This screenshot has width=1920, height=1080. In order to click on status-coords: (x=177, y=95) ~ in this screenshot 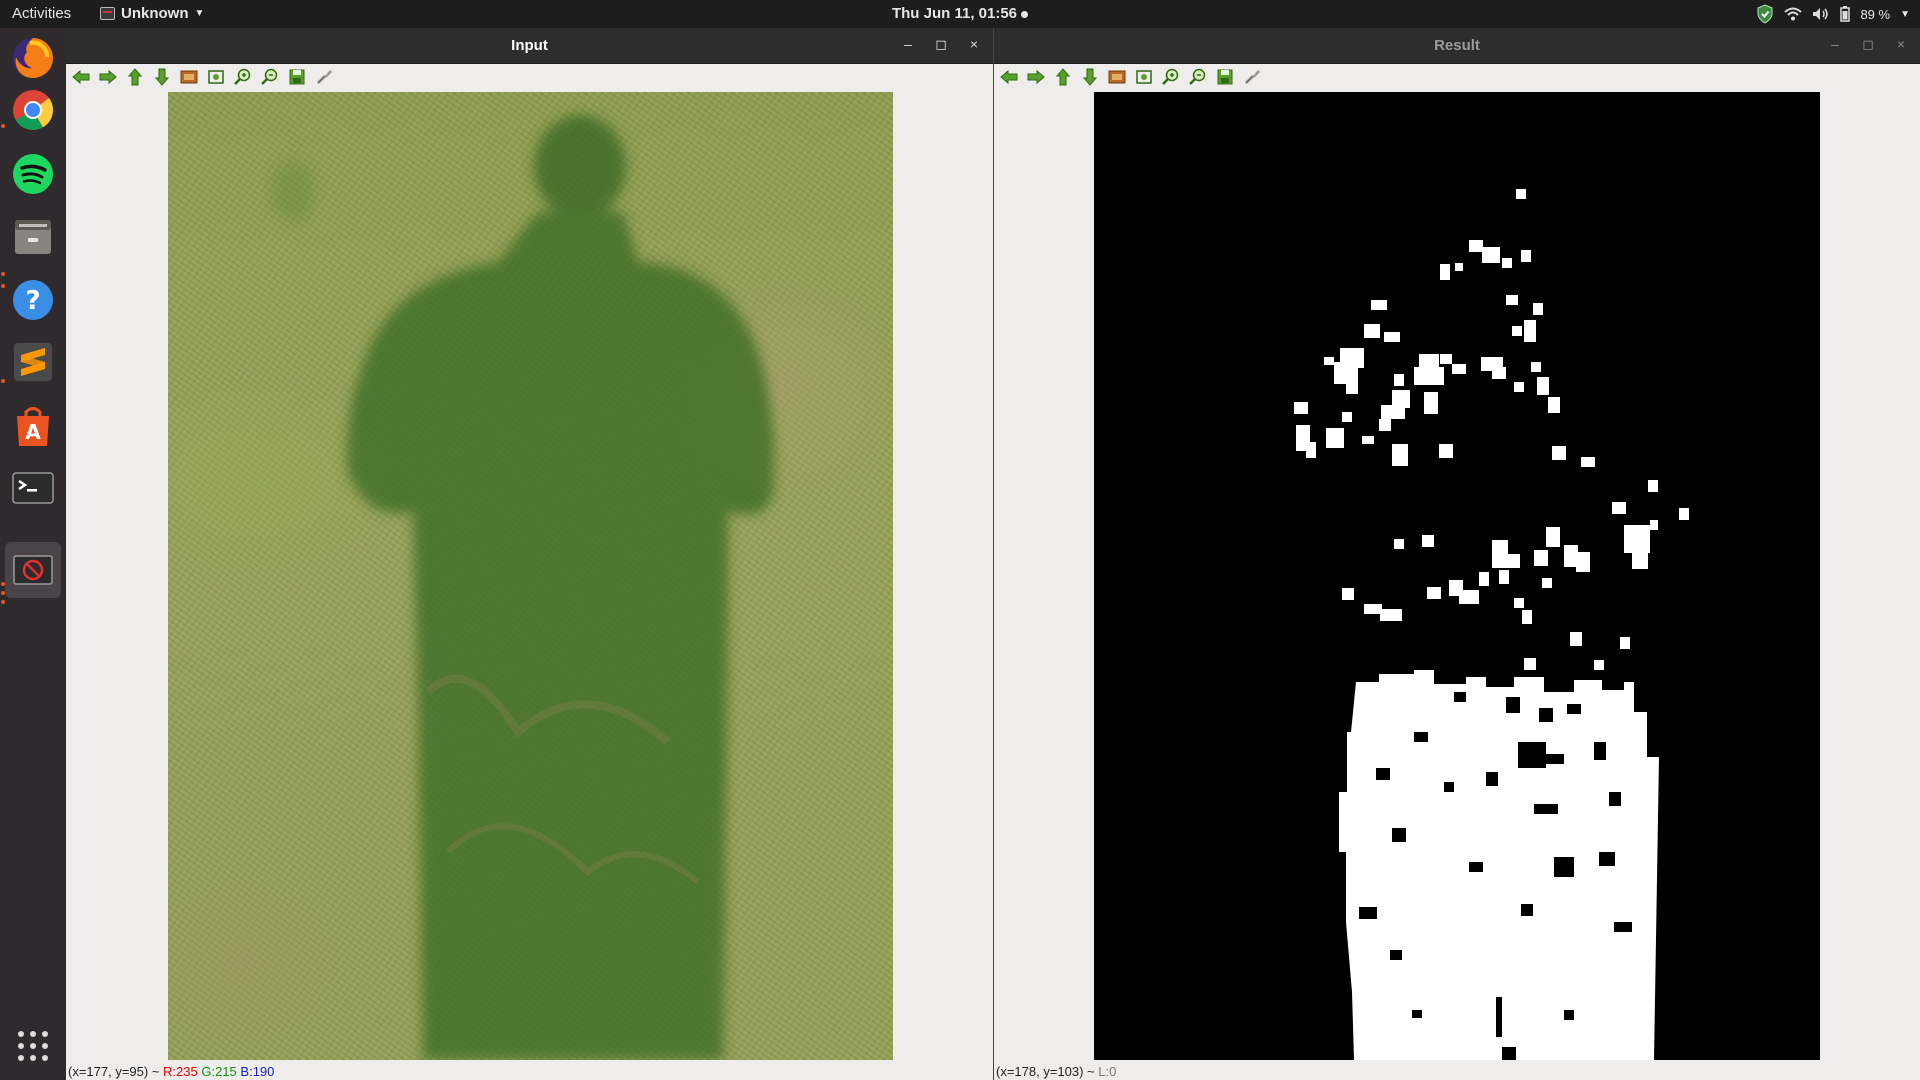, I will do `click(114, 1071)`.